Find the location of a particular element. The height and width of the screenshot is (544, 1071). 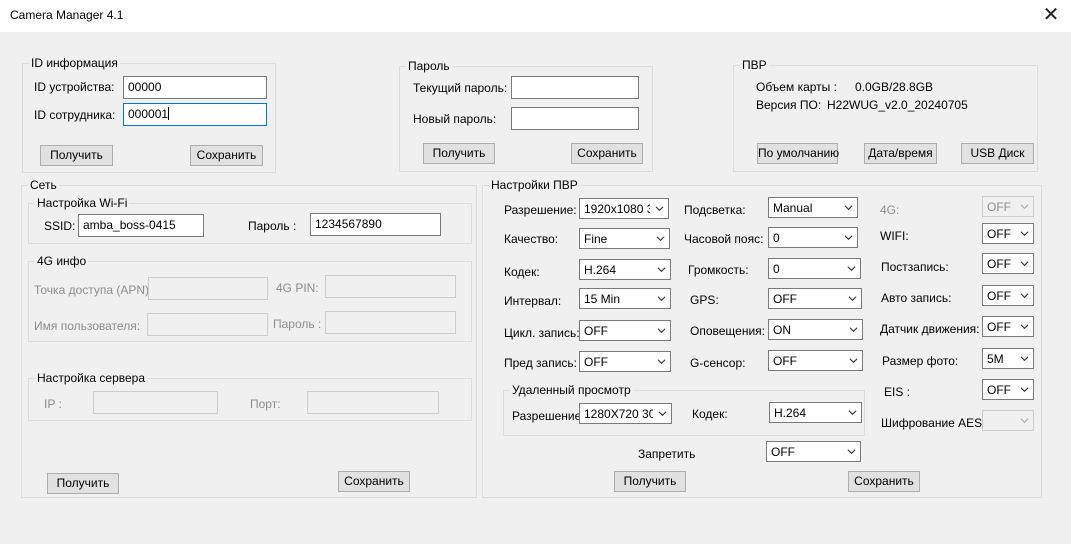

volume-select: 0 is located at coordinates (814, 268).